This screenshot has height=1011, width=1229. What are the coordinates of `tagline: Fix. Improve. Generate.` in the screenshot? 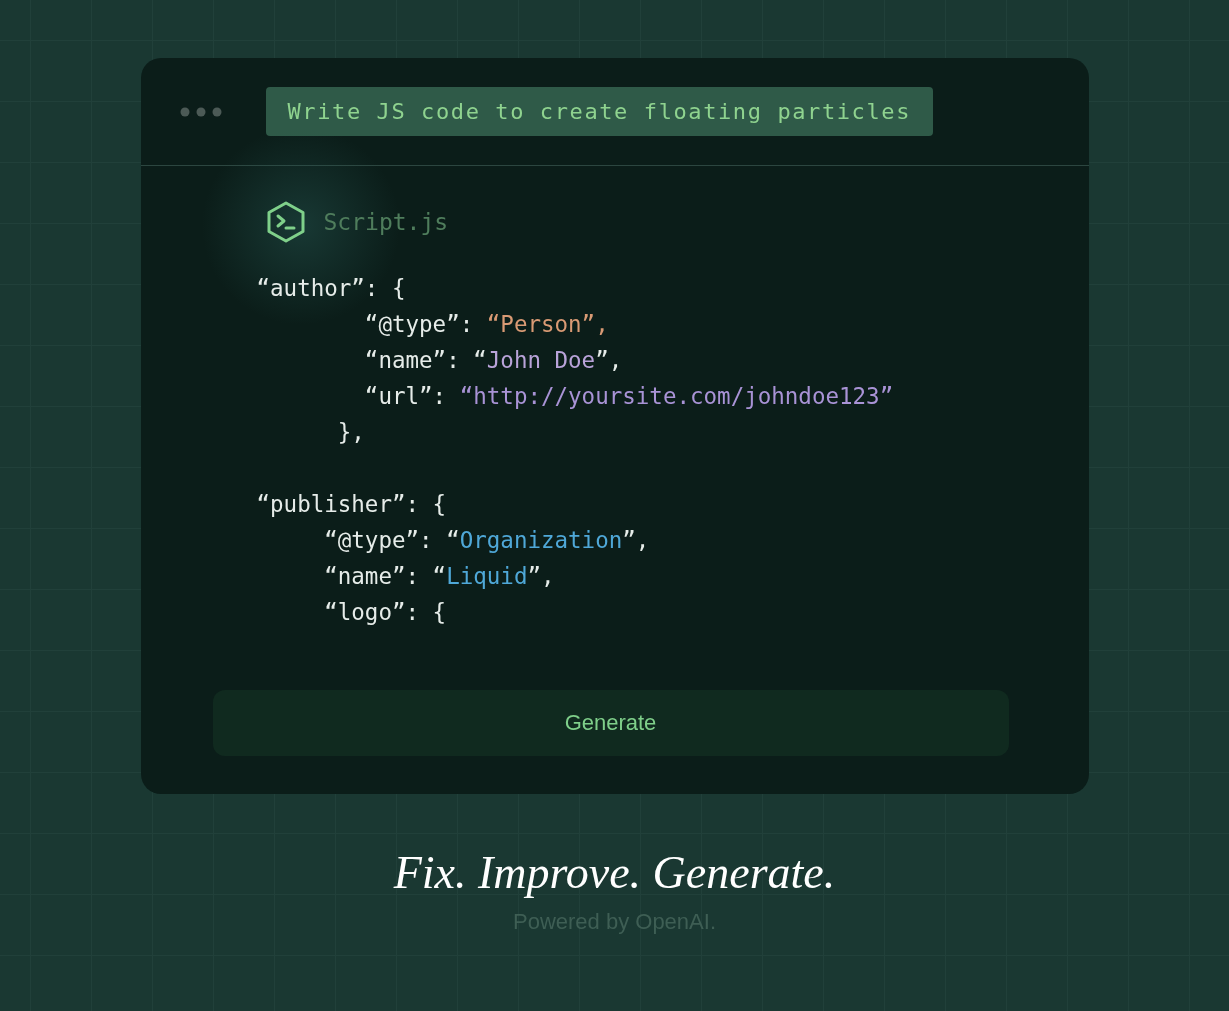 It's located at (614, 872).